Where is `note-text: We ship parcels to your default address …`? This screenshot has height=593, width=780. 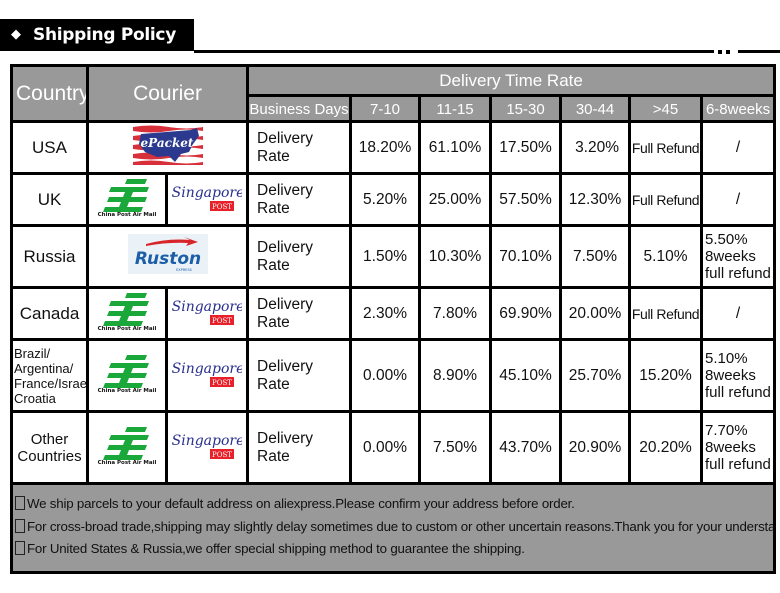 note-text: We ship parcels to your default address … is located at coordinates (301, 503).